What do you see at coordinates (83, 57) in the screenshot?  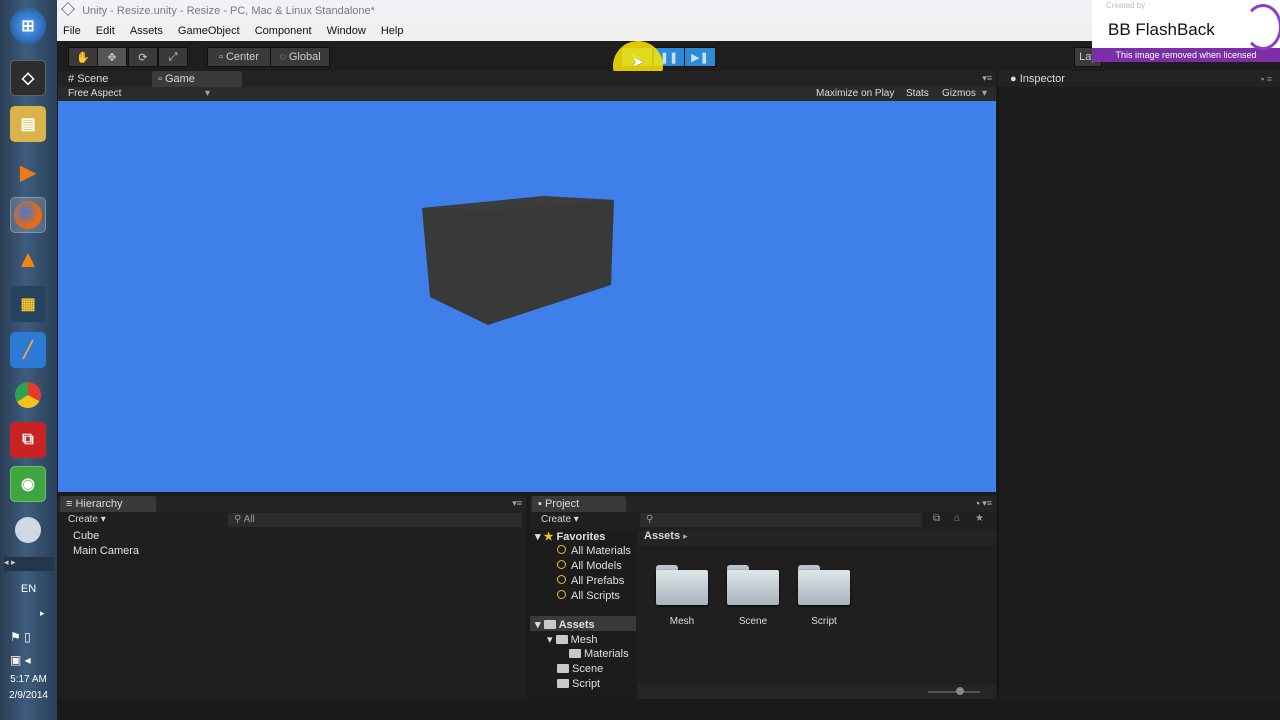 I see `hand-tool-icon: ✋` at bounding box center [83, 57].